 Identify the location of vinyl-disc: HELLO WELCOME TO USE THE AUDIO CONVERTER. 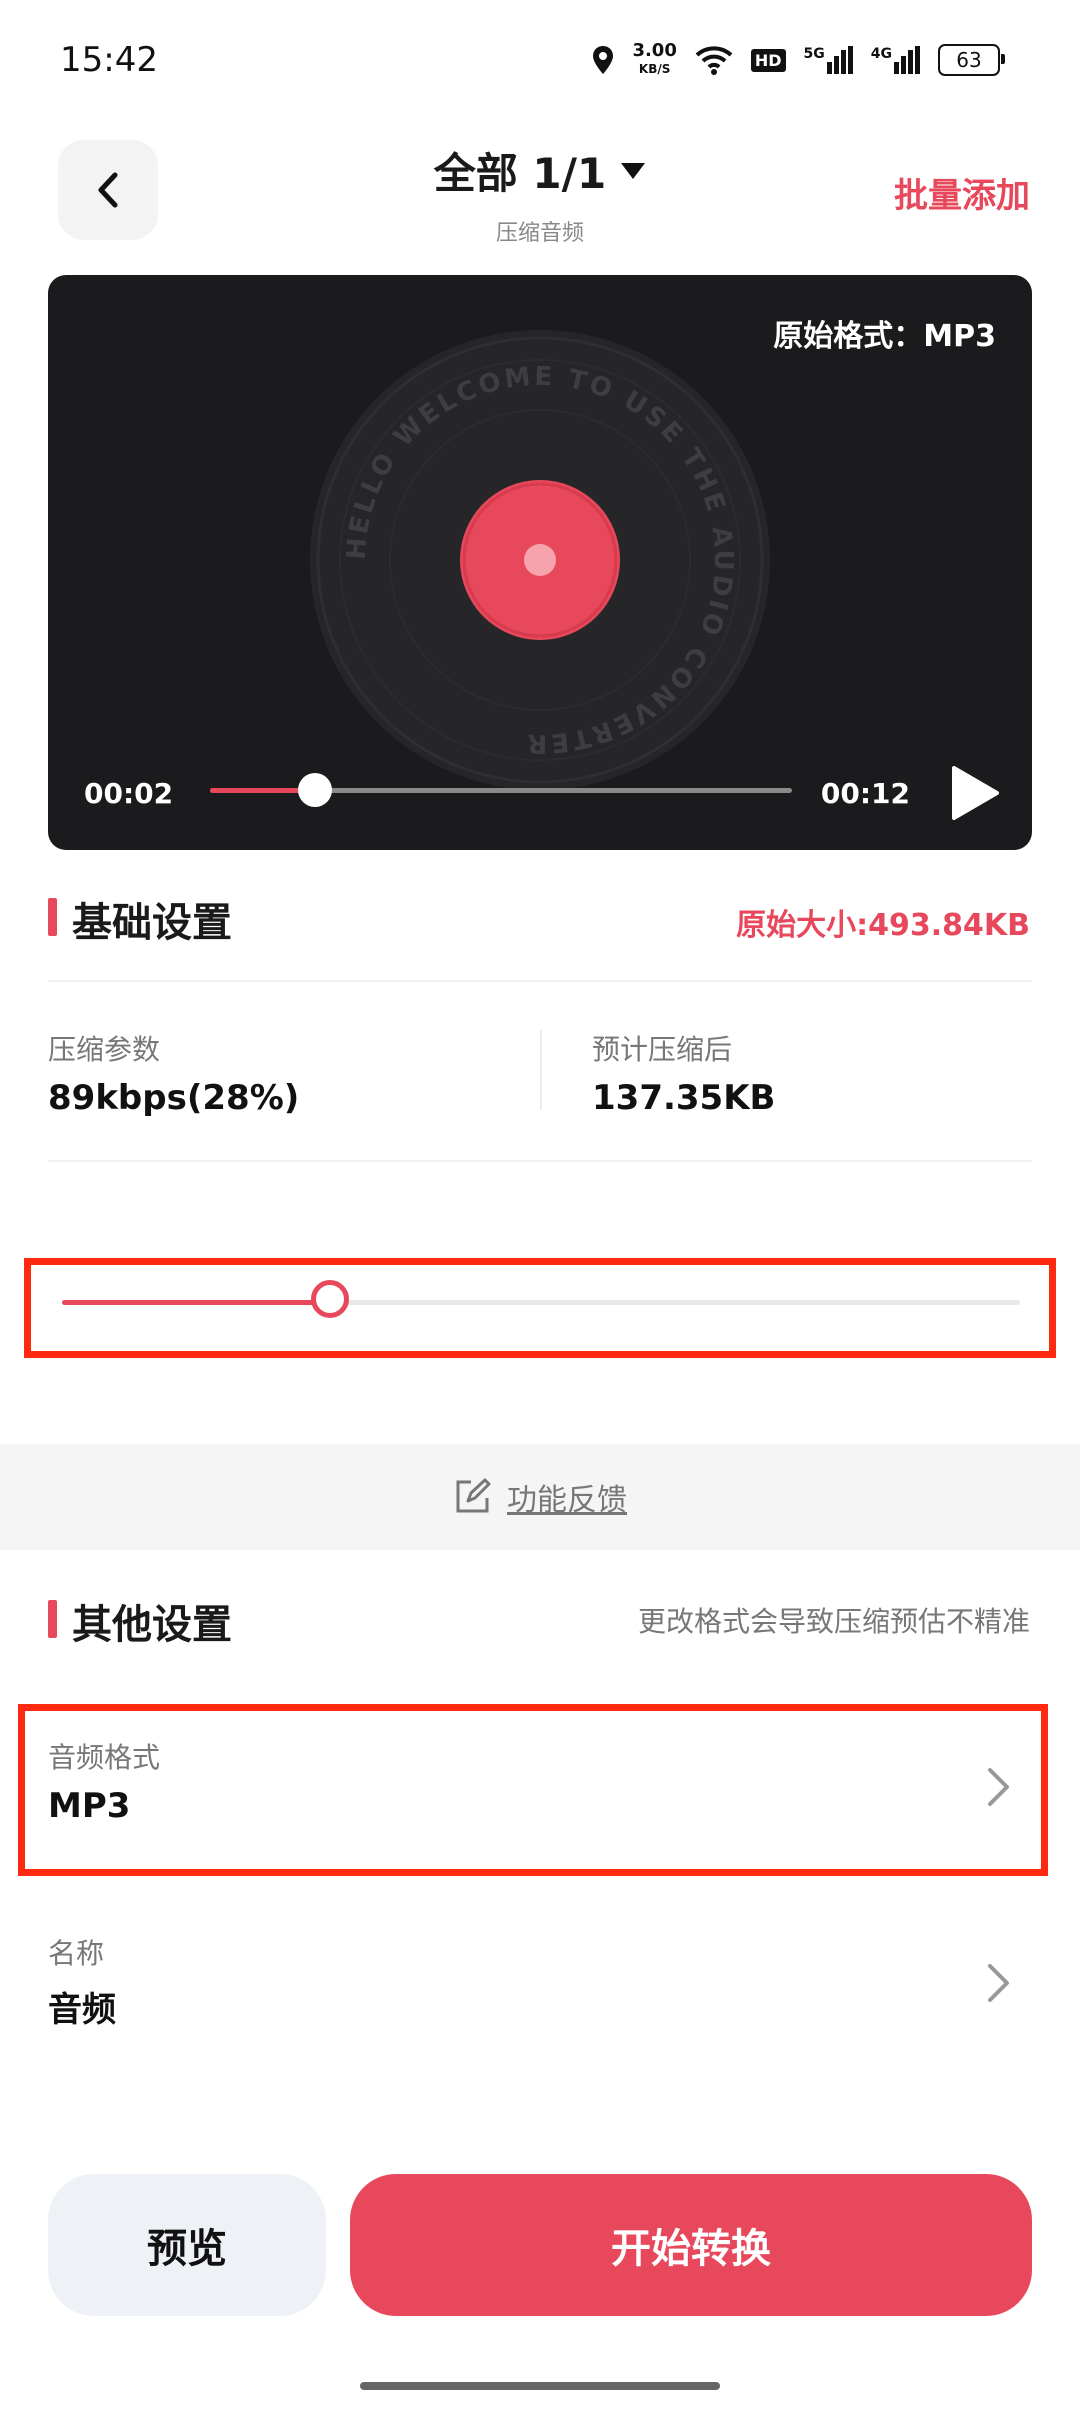
(540, 560).